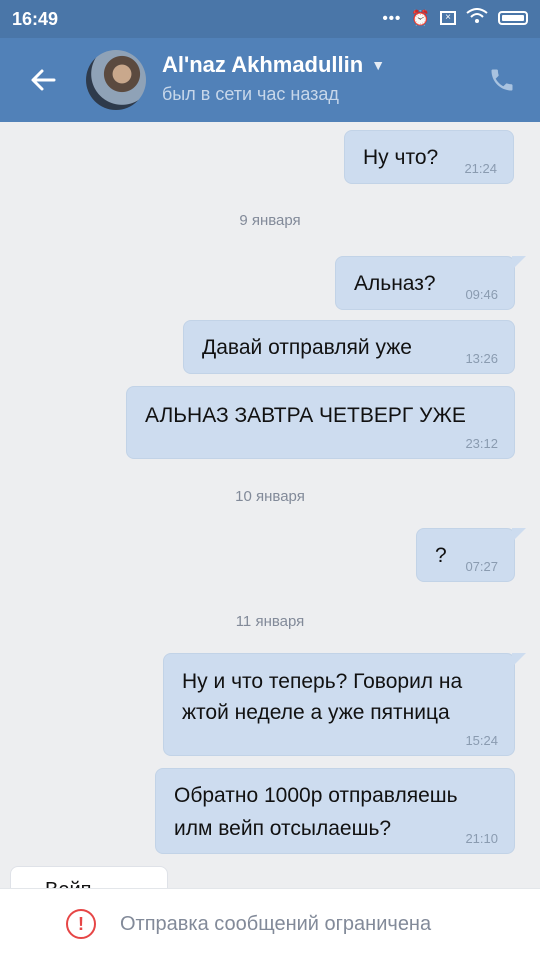 The height and width of the screenshot is (961, 540). What do you see at coordinates (263, 64) in the screenshot?
I see `contact-name-text: Al'naz Akhmadullin` at bounding box center [263, 64].